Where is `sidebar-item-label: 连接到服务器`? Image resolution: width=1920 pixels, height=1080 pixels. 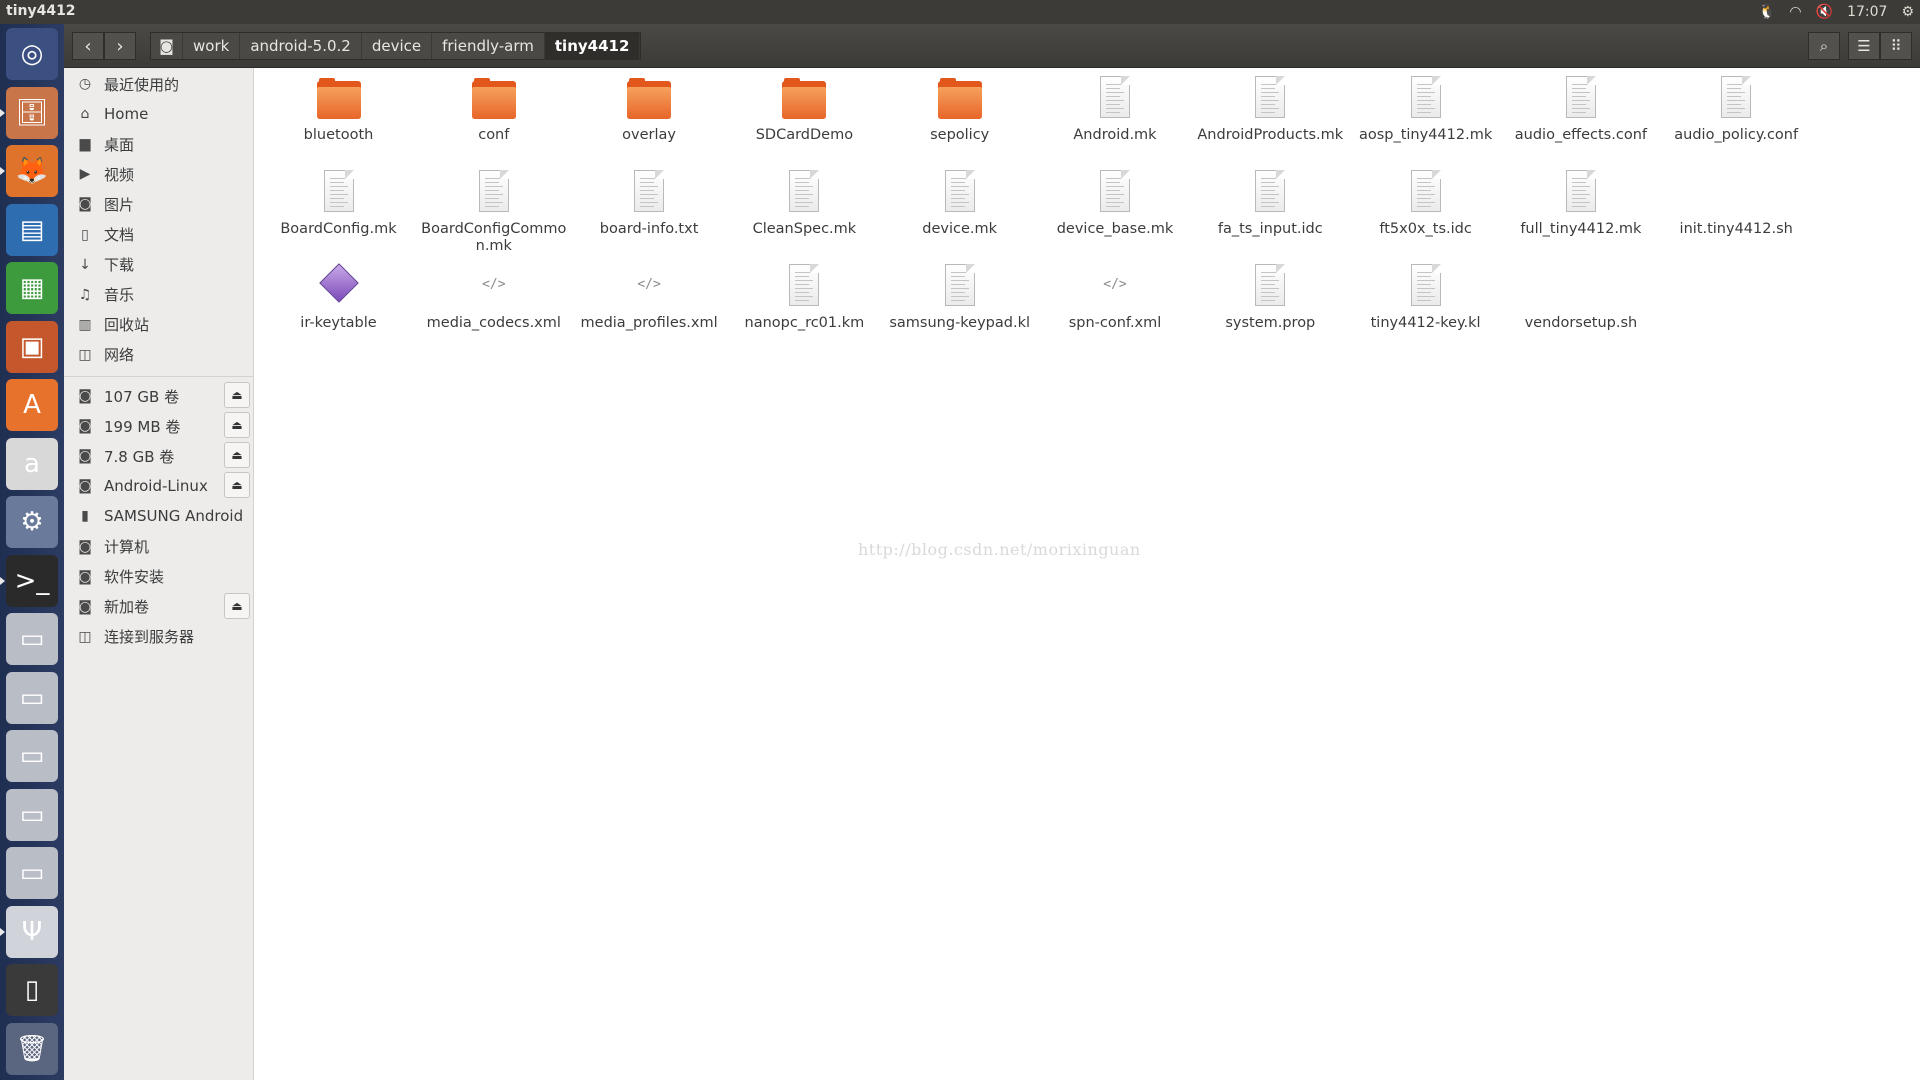
sidebar-item-label: 连接到服务器 is located at coordinates (149, 637).